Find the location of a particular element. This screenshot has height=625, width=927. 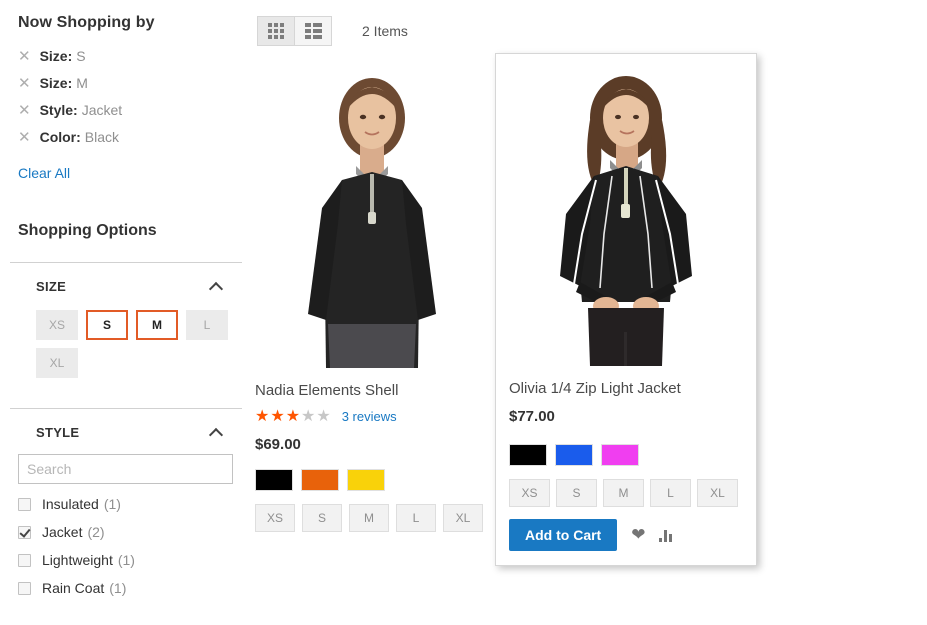

style-search-input is located at coordinates (125, 469).